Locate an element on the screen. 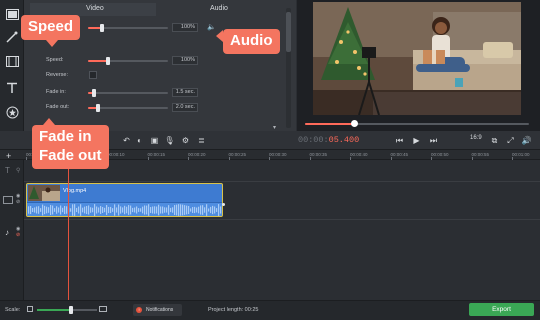 The height and width of the screenshot is (320, 540). audio-callout: Audio is located at coordinates (251, 41).